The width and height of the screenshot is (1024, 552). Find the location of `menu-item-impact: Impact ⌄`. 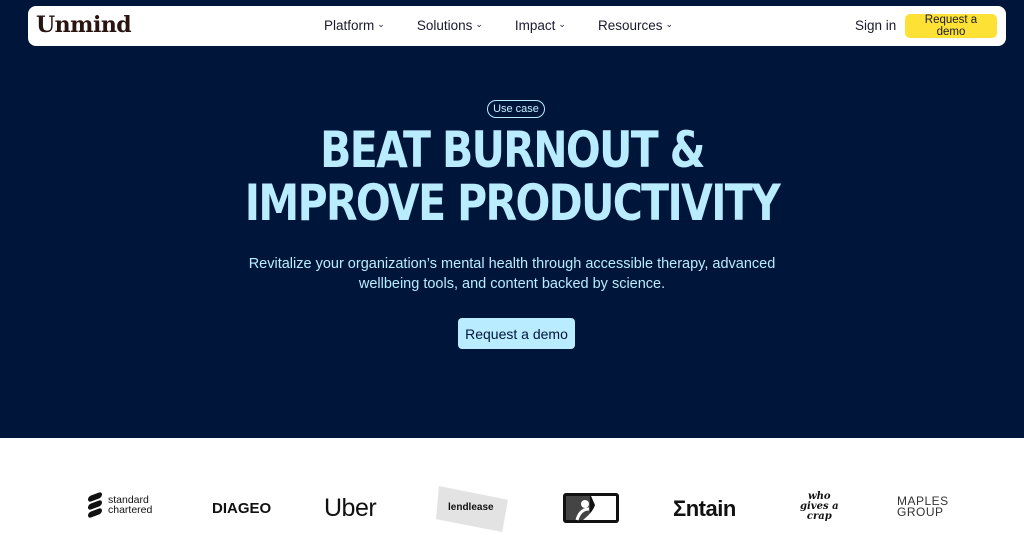

menu-item-impact: Impact ⌄ is located at coordinates (540, 25).